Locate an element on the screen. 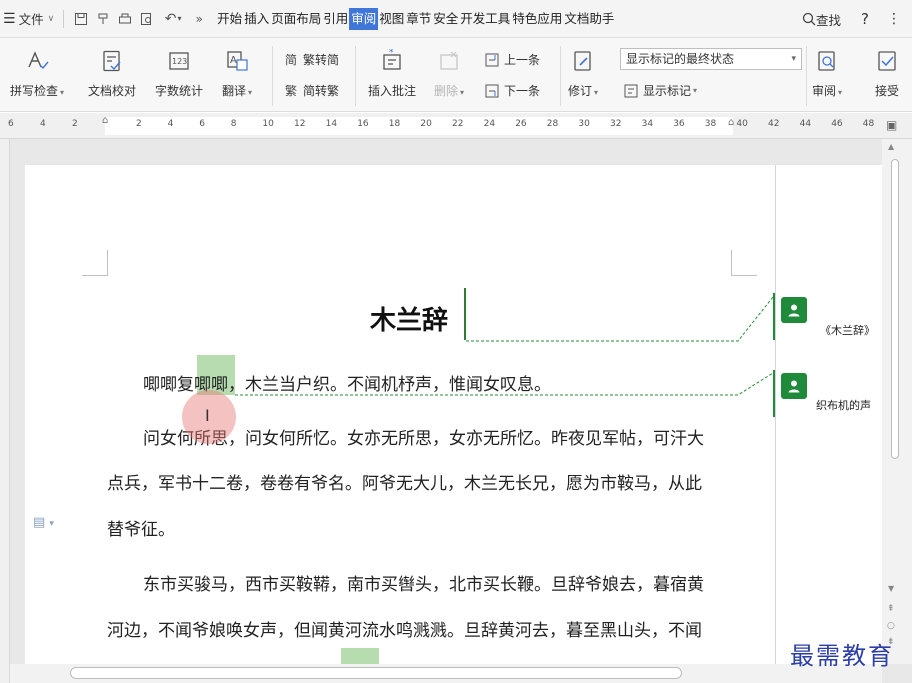 This screenshot has width=912, height=683. vertical-scrollbar: ▲ ▼ ⇞ ○ ⇟ is located at coordinates (897, 401).